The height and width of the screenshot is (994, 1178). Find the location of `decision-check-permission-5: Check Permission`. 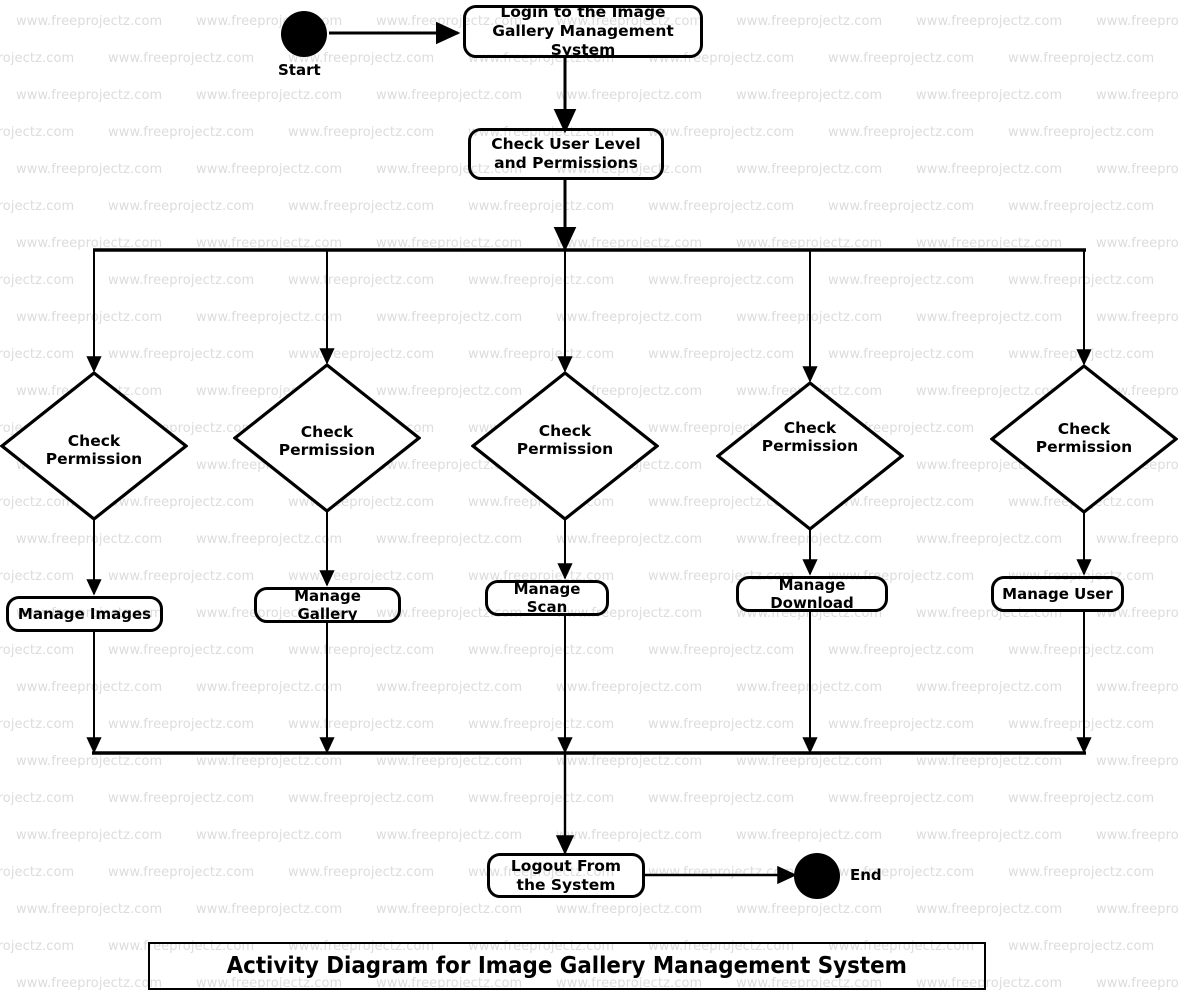

decision-check-permission-5: Check Permission is located at coordinates (1083, 439).